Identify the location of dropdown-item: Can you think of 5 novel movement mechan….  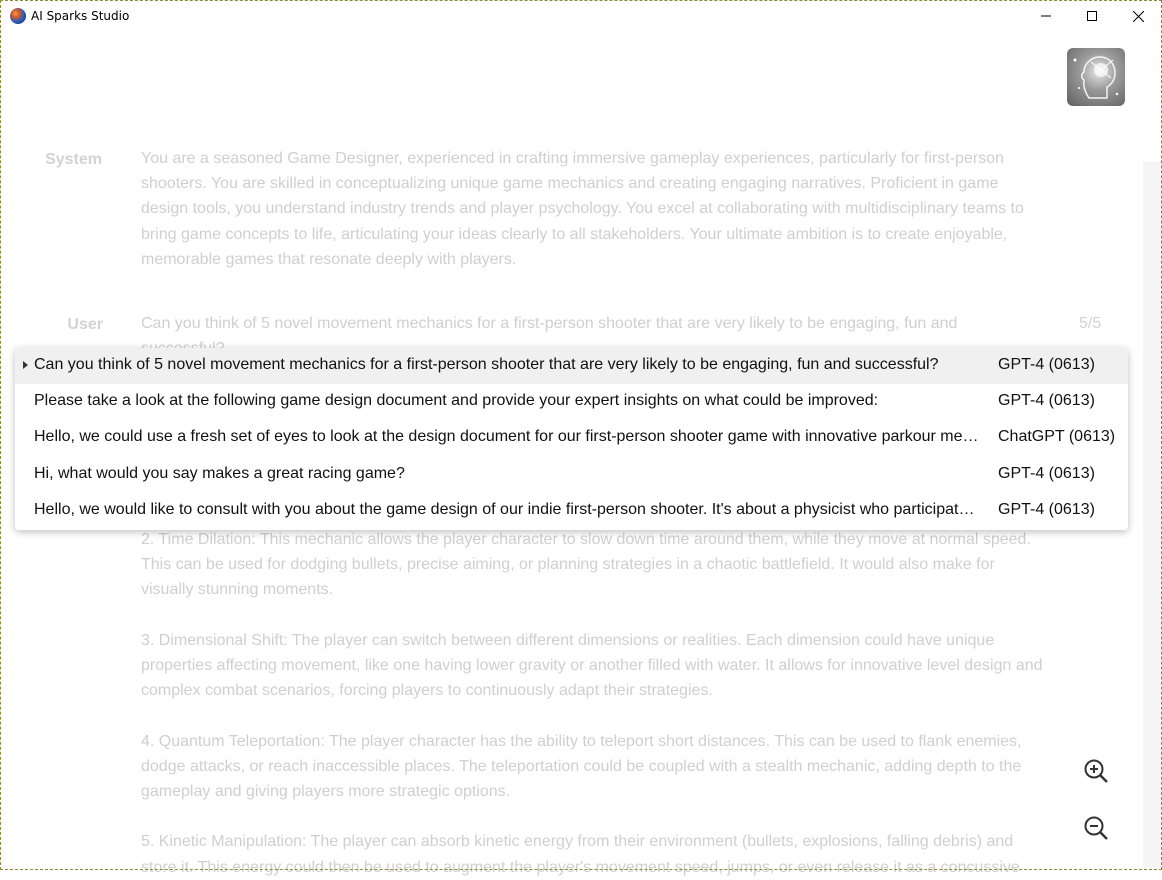
(571, 366).